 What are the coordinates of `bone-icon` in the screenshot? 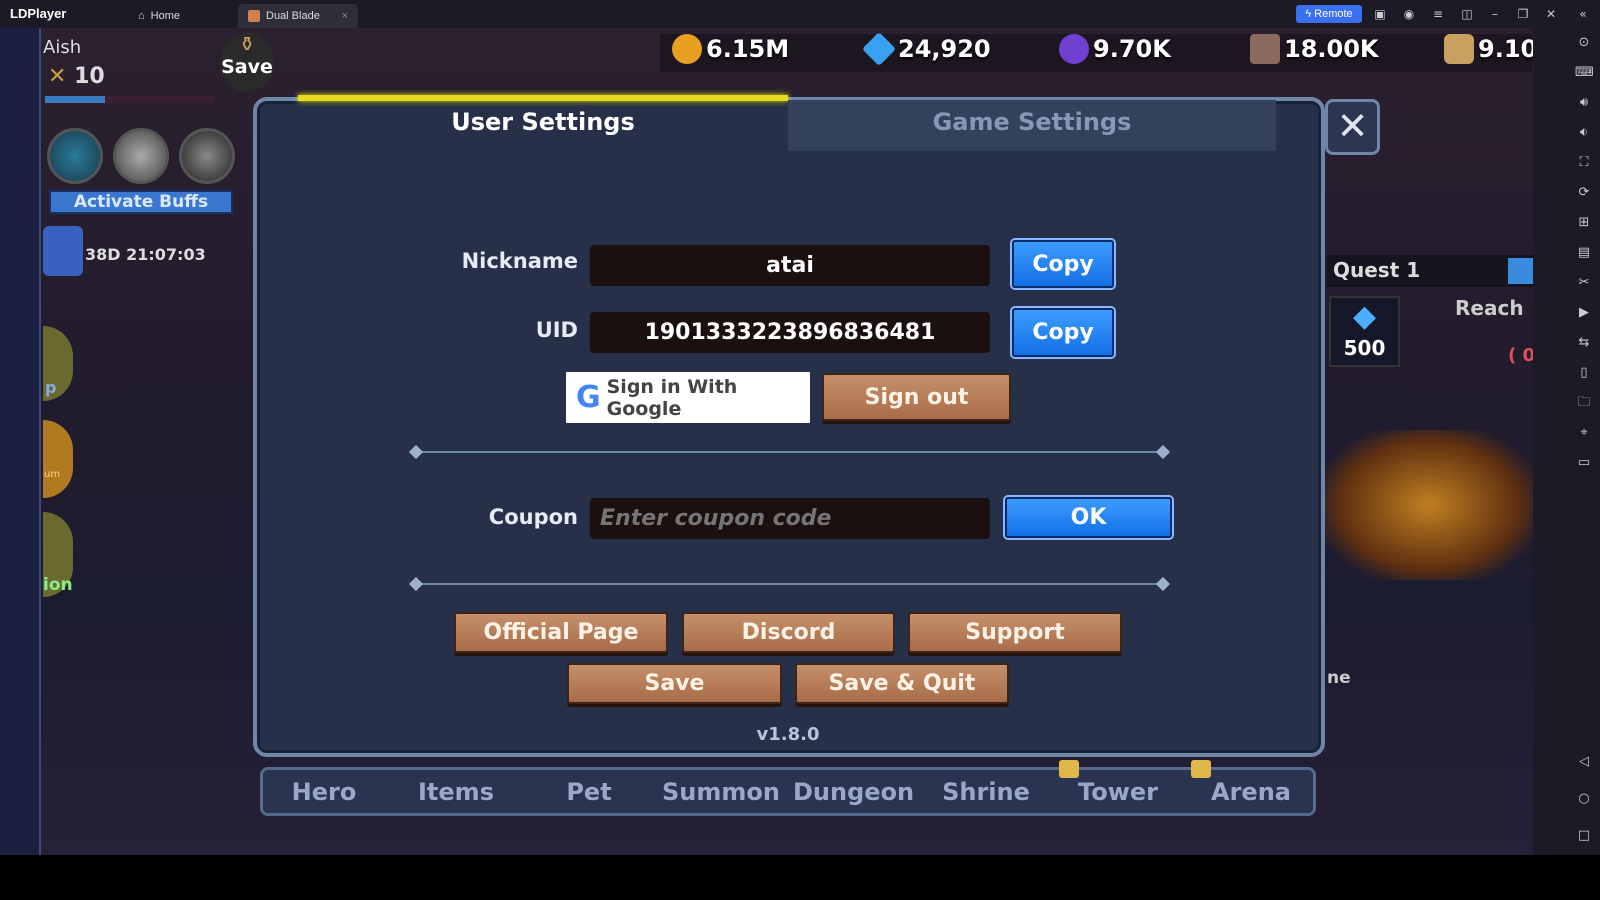 It's located at (1459, 49).